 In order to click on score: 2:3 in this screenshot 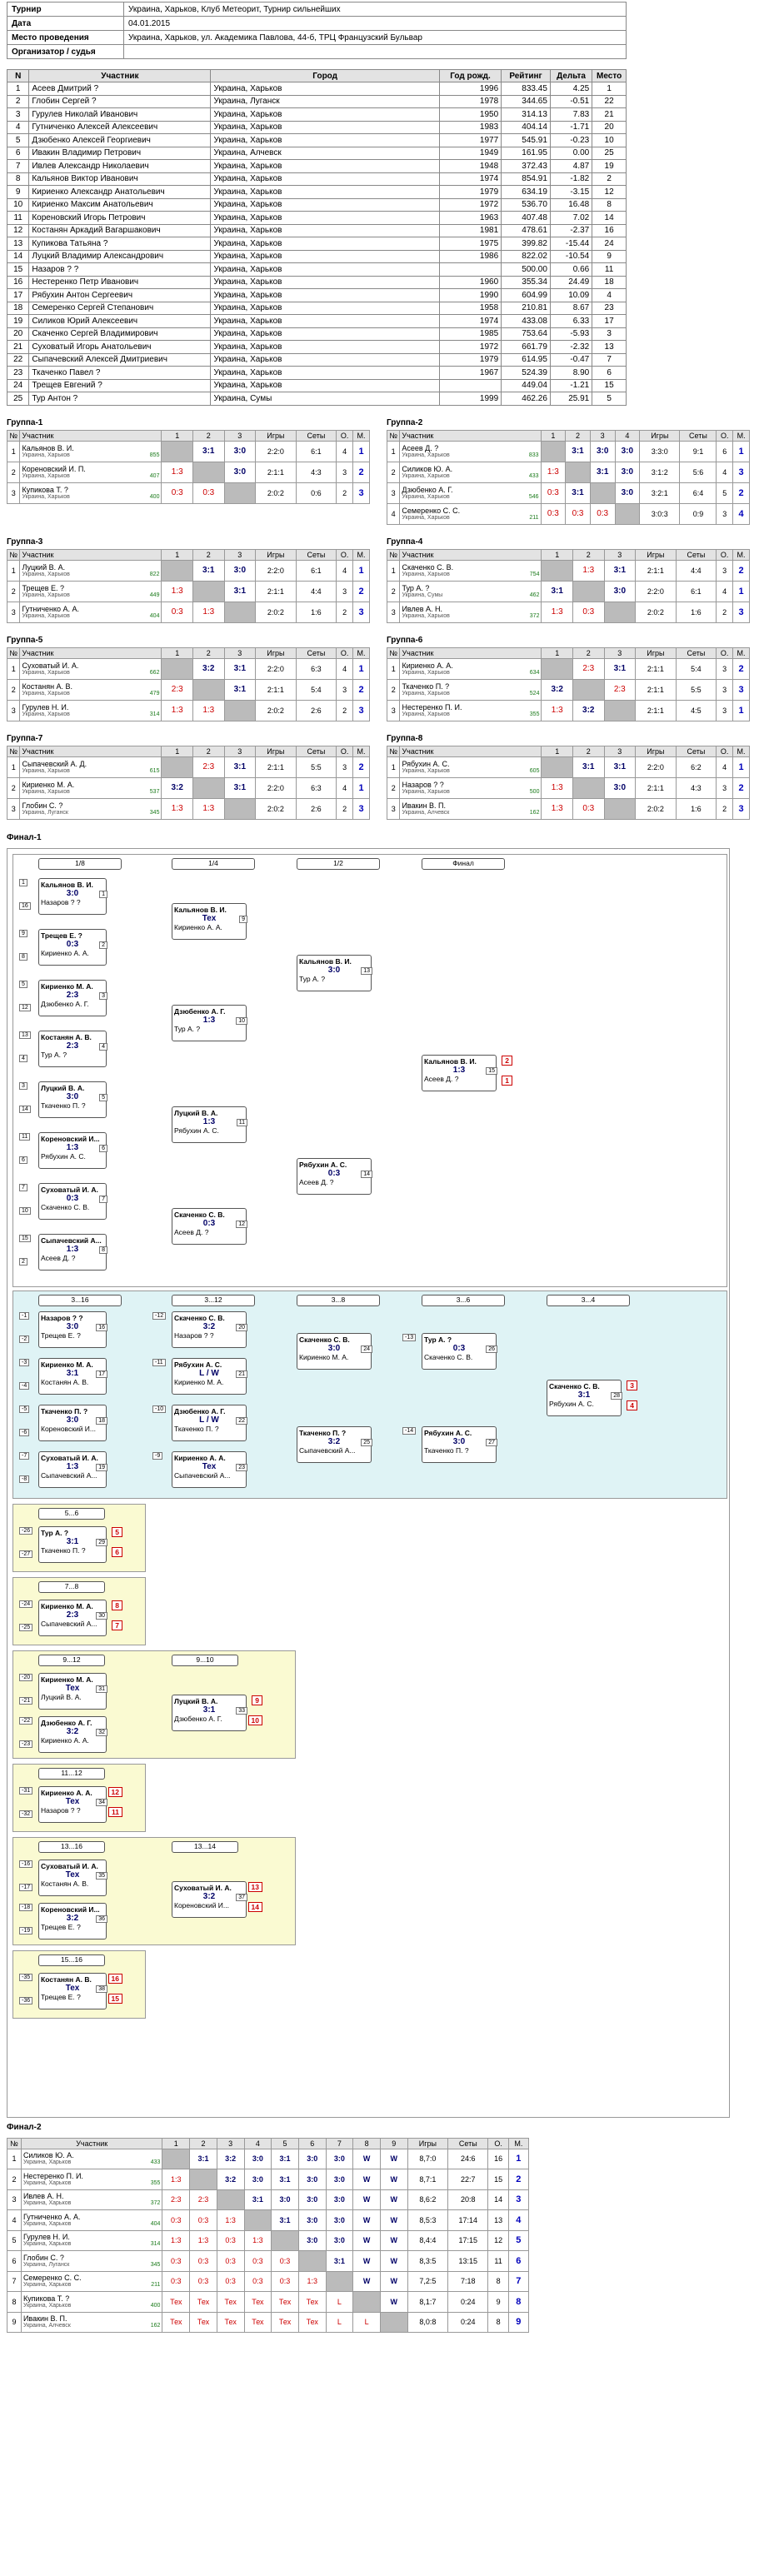, I will do `click(208, 766)`.